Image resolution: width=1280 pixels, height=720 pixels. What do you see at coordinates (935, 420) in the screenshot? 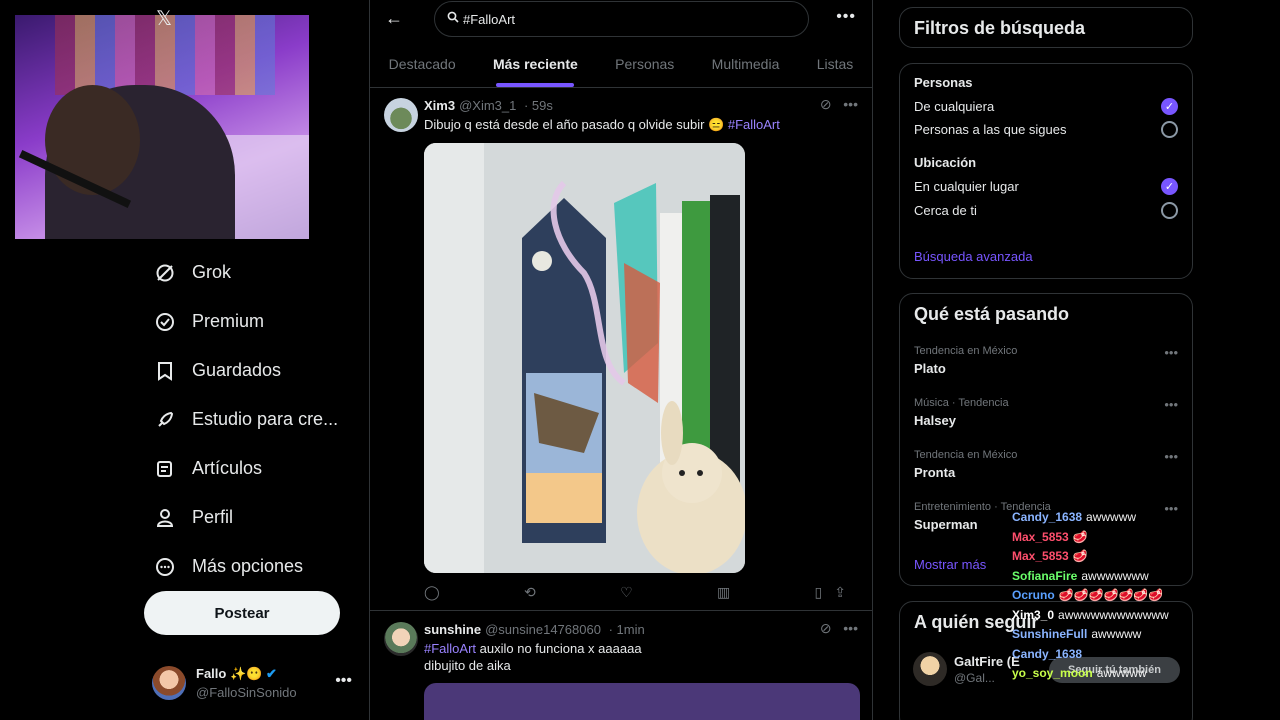
I see `trend-name: Halsey` at bounding box center [935, 420].